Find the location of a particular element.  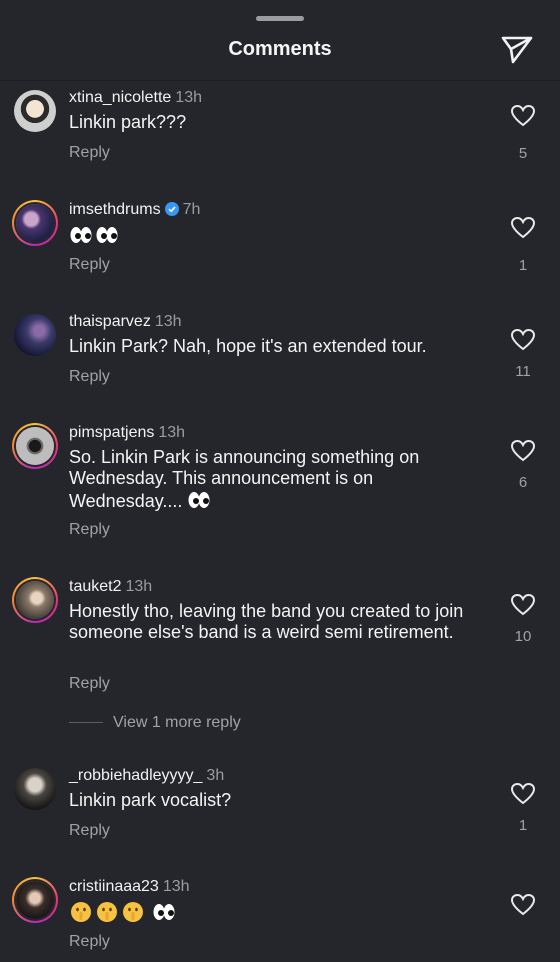

like-count: 6 is located at coordinates (523, 482).